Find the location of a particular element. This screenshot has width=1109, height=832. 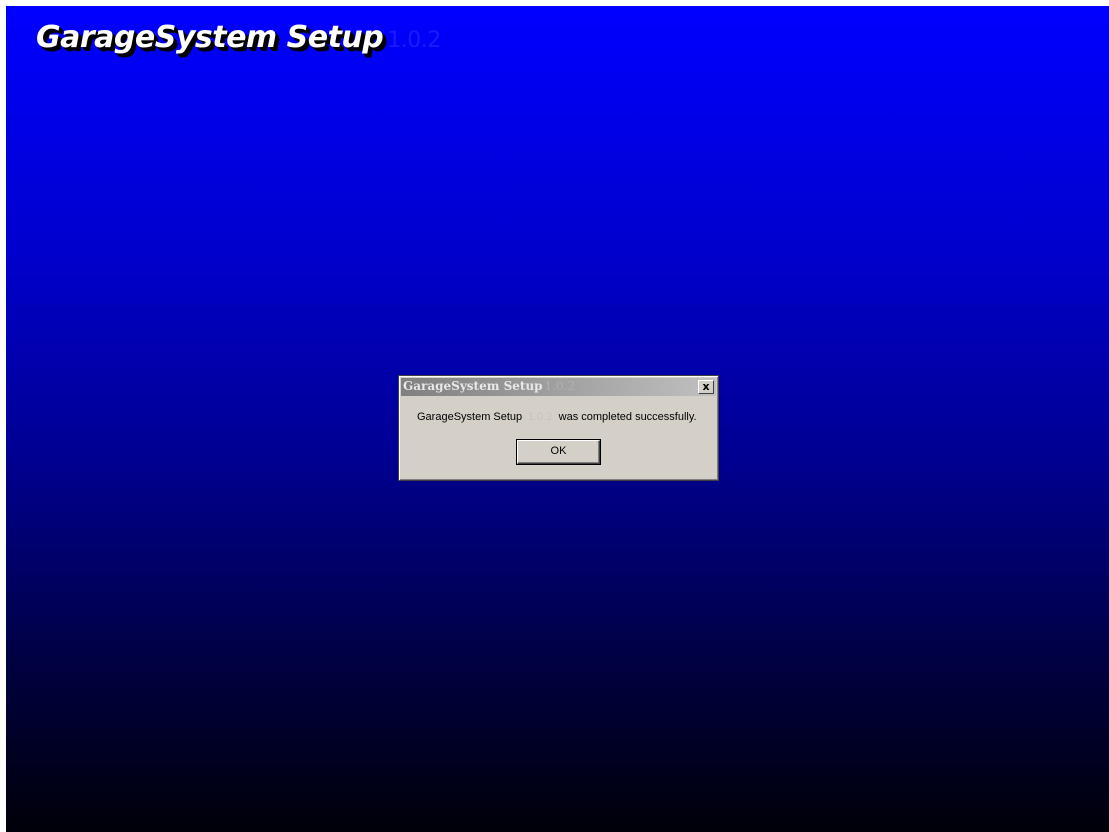

close-button: x is located at coordinates (706, 387).